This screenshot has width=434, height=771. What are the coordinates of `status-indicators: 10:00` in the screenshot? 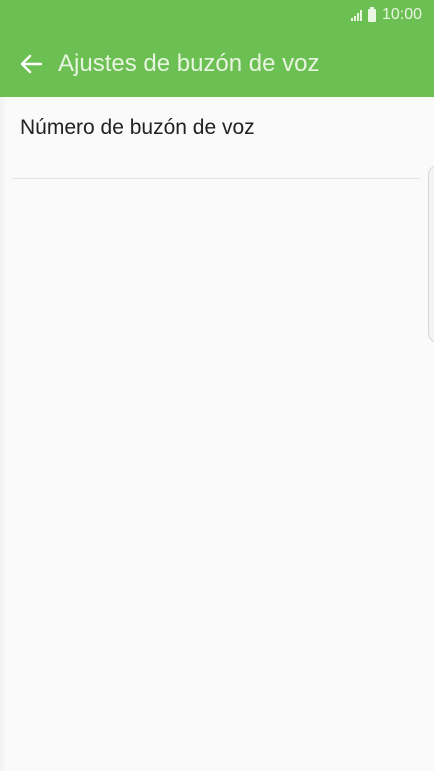 It's located at (386, 15).